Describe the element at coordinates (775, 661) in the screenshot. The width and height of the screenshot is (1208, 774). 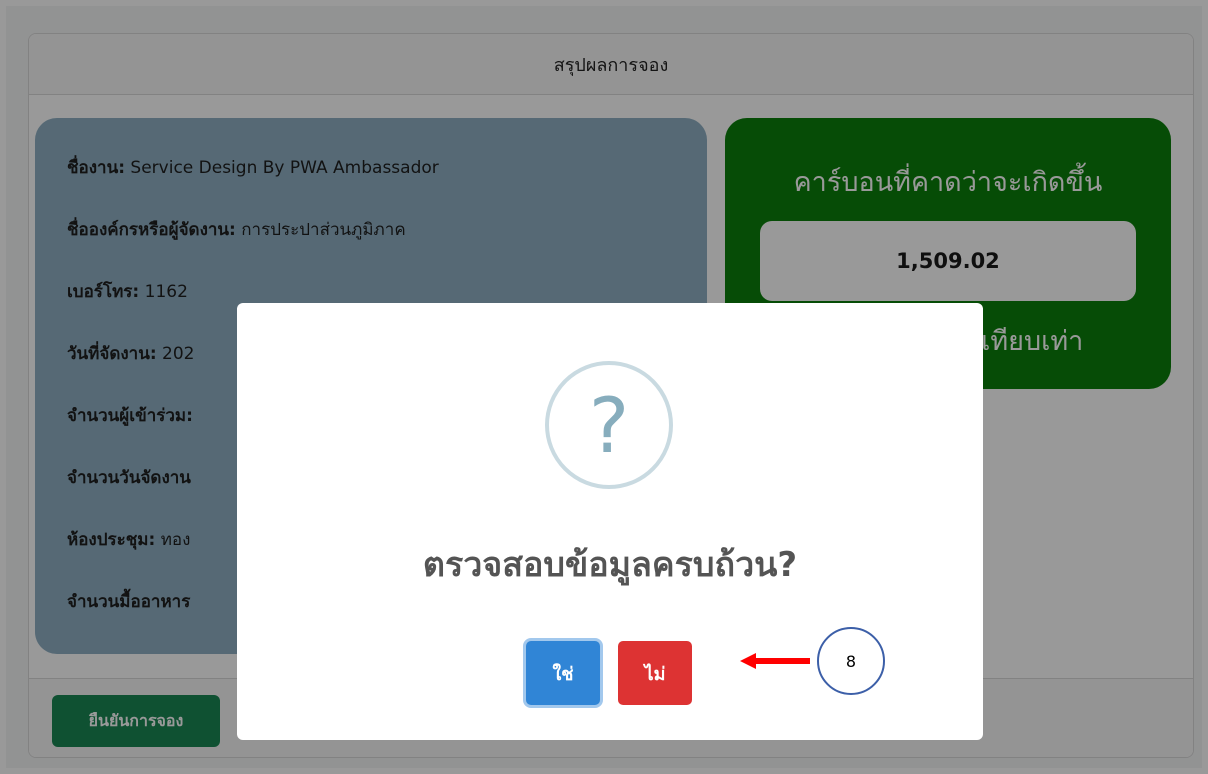
I see `arrow-left-icon` at that location.